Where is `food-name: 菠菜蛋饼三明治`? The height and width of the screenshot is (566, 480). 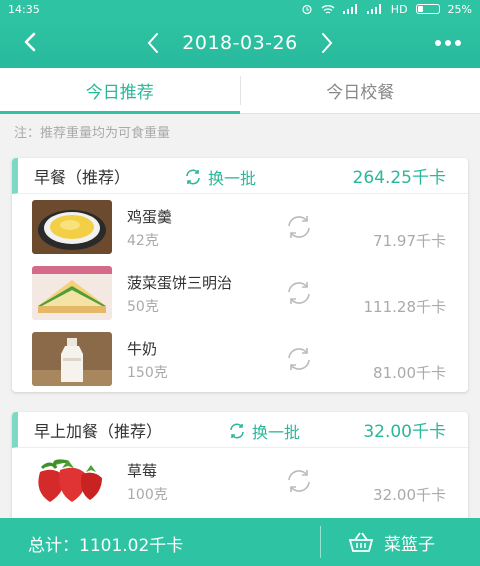 food-name: 菠菜蛋饼三明治 is located at coordinates (180, 283).